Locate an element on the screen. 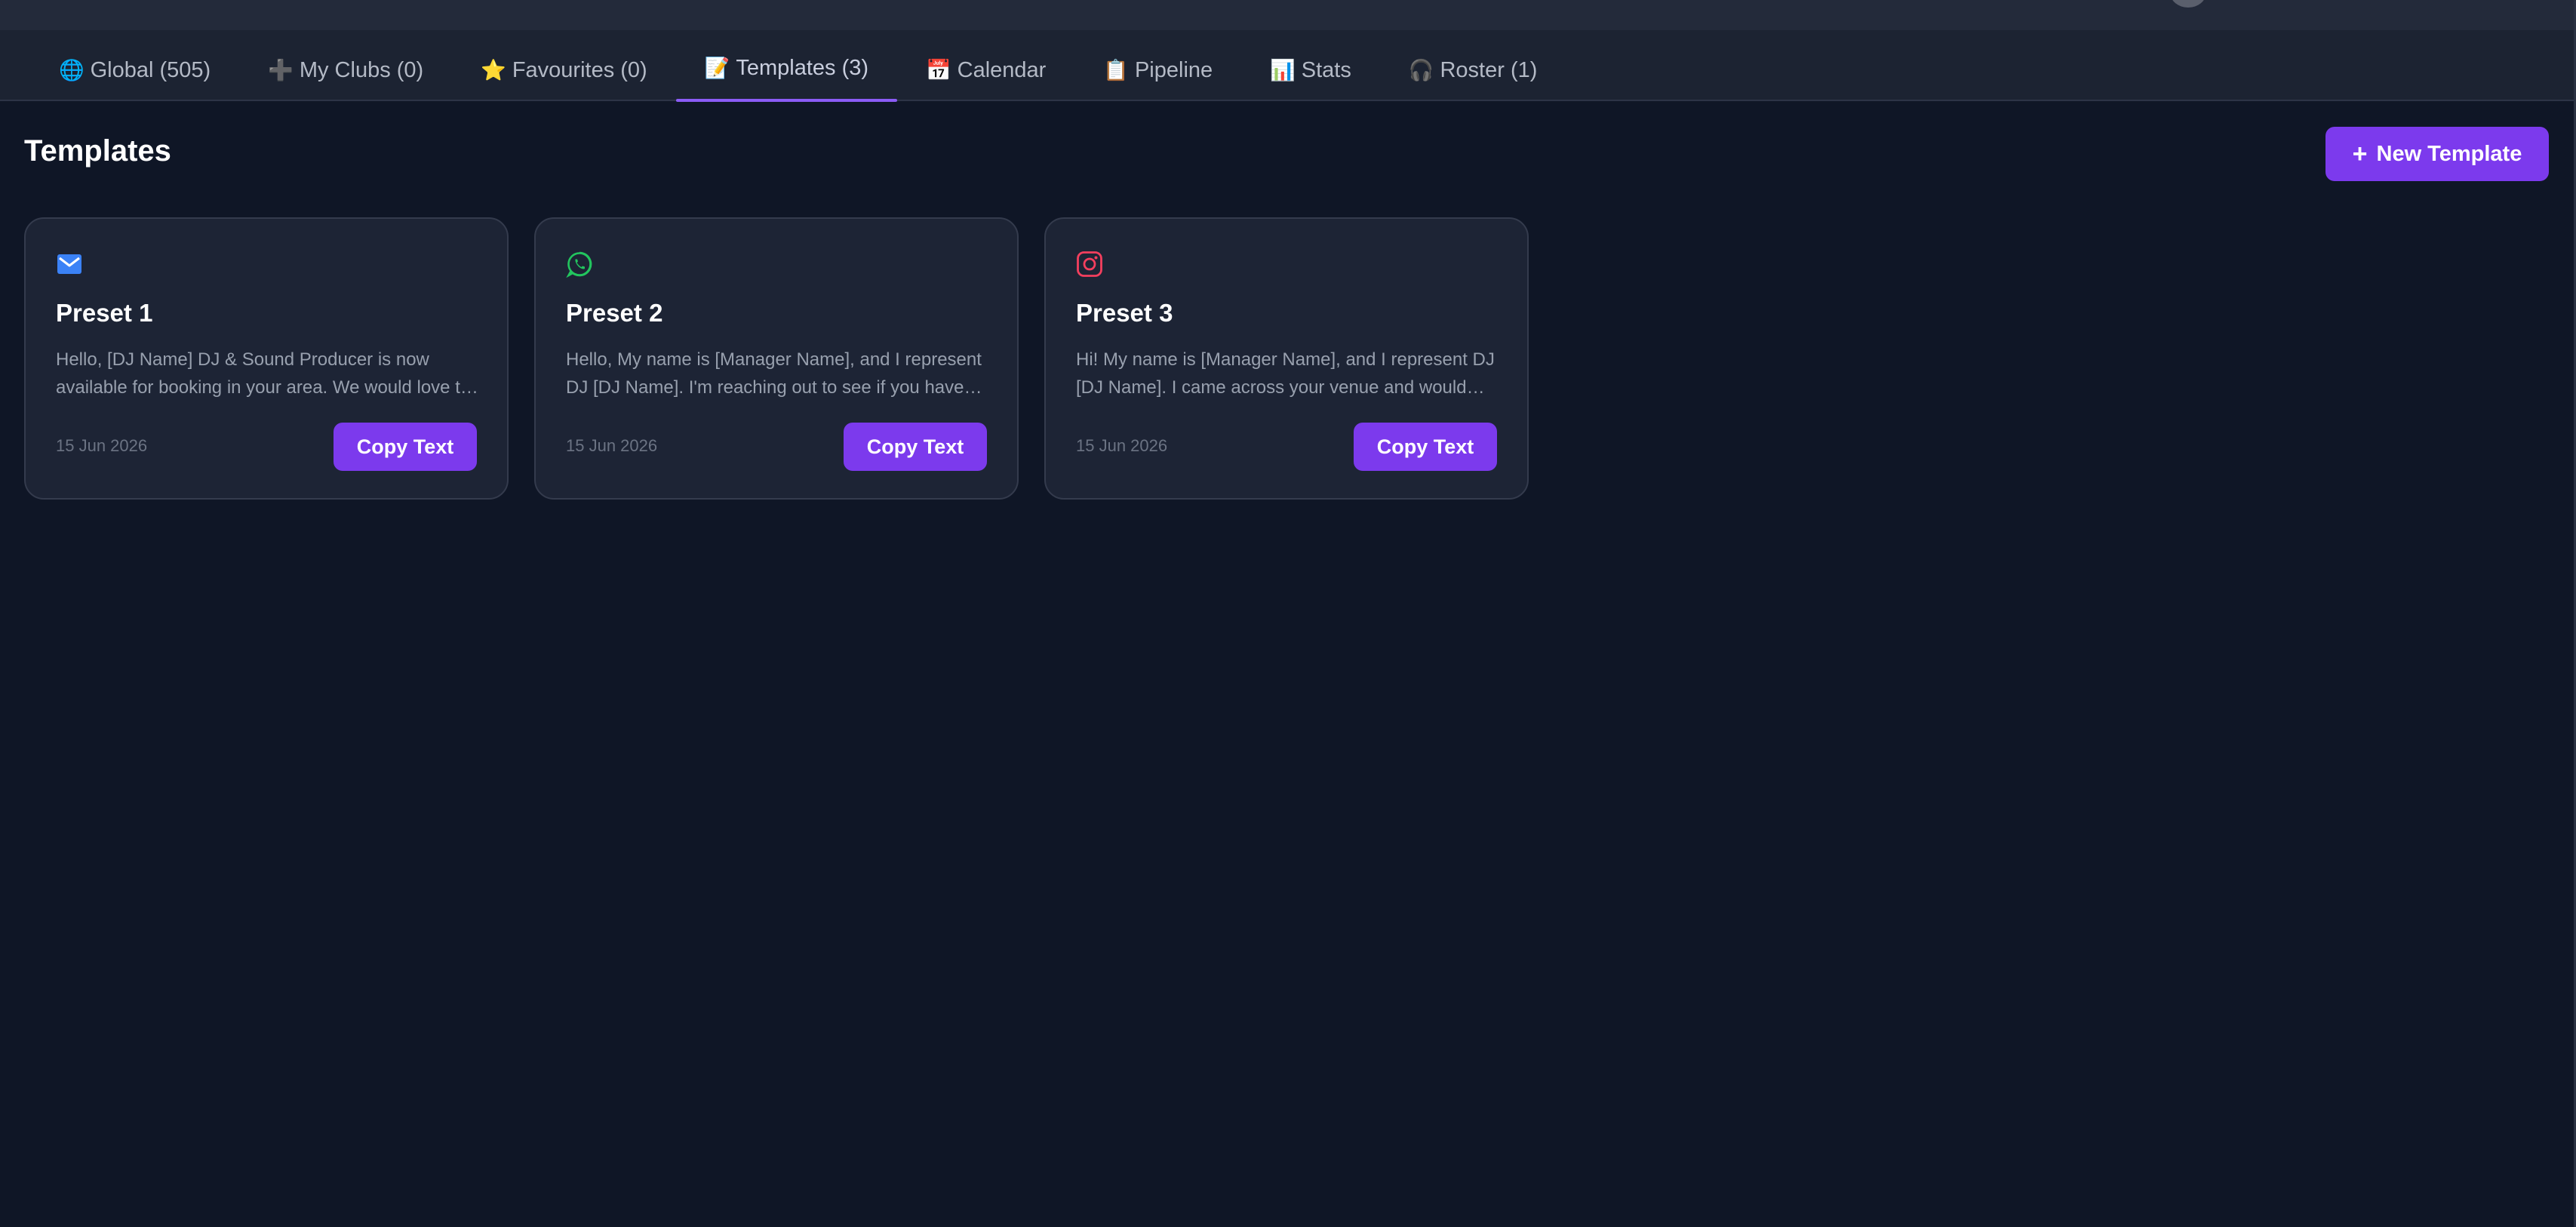  template-name: Preset 2 is located at coordinates (614, 313).